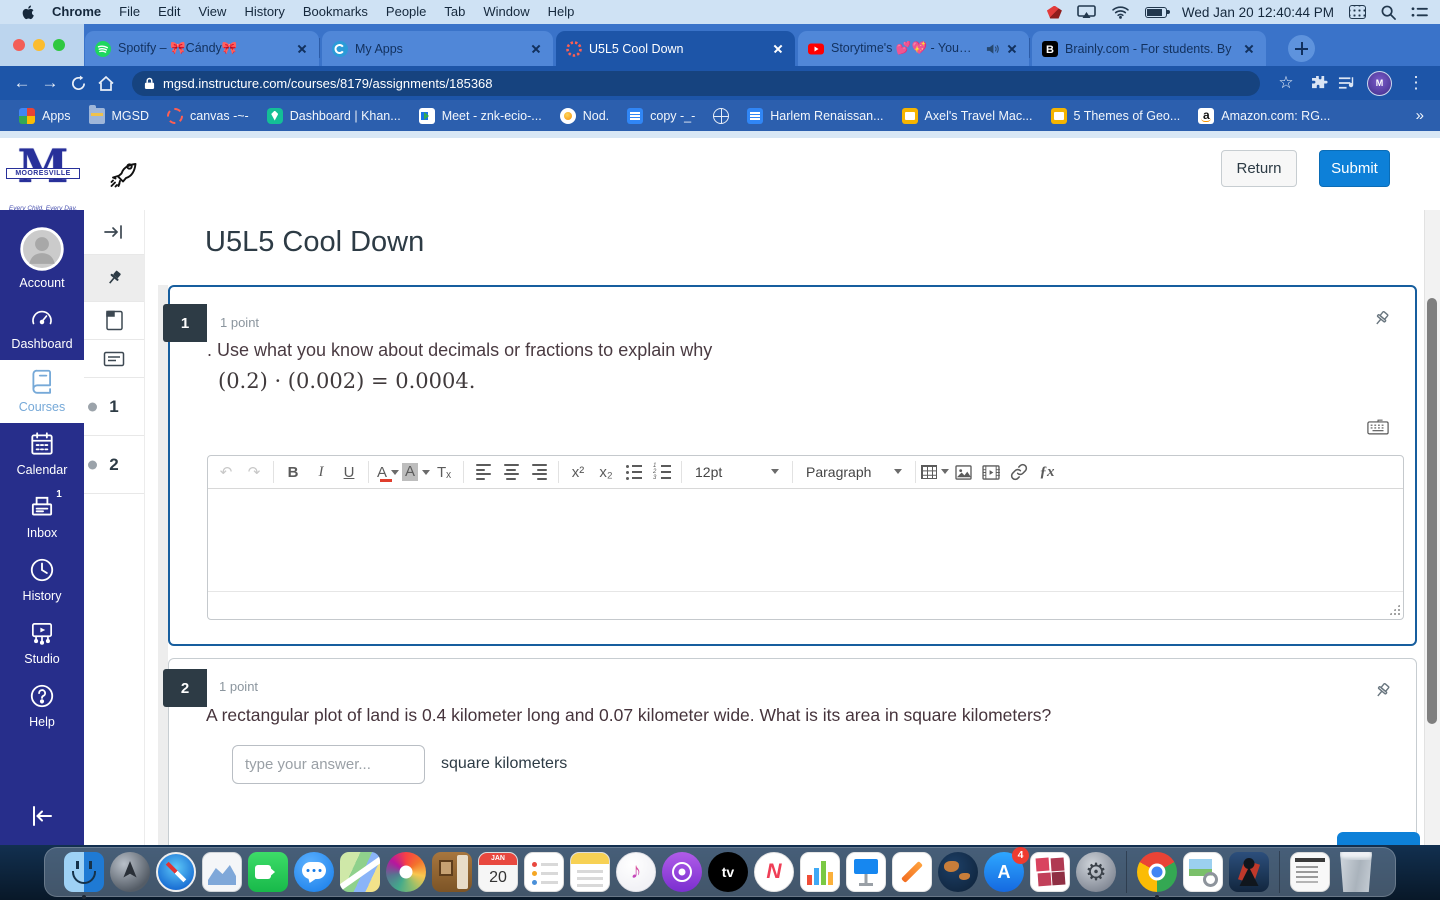 The height and width of the screenshot is (900, 1440). Describe the element at coordinates (226, 472) in the screenshot. I see `undo-icon: ↶` at that location.